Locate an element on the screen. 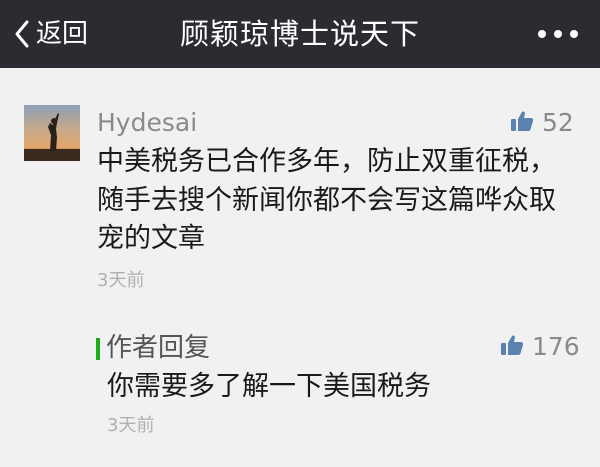  comment-like-button: 52 is located at coordinates (542, 123).